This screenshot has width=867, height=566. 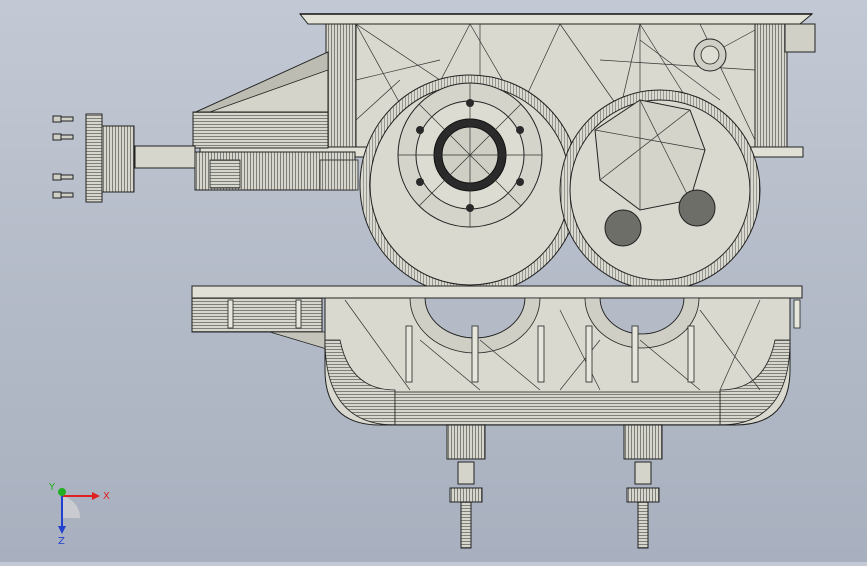 What do you see at coordinates (61, 541) in the screenshot?
I see `z-axis-label: Z` at bounding box center [61, 541].